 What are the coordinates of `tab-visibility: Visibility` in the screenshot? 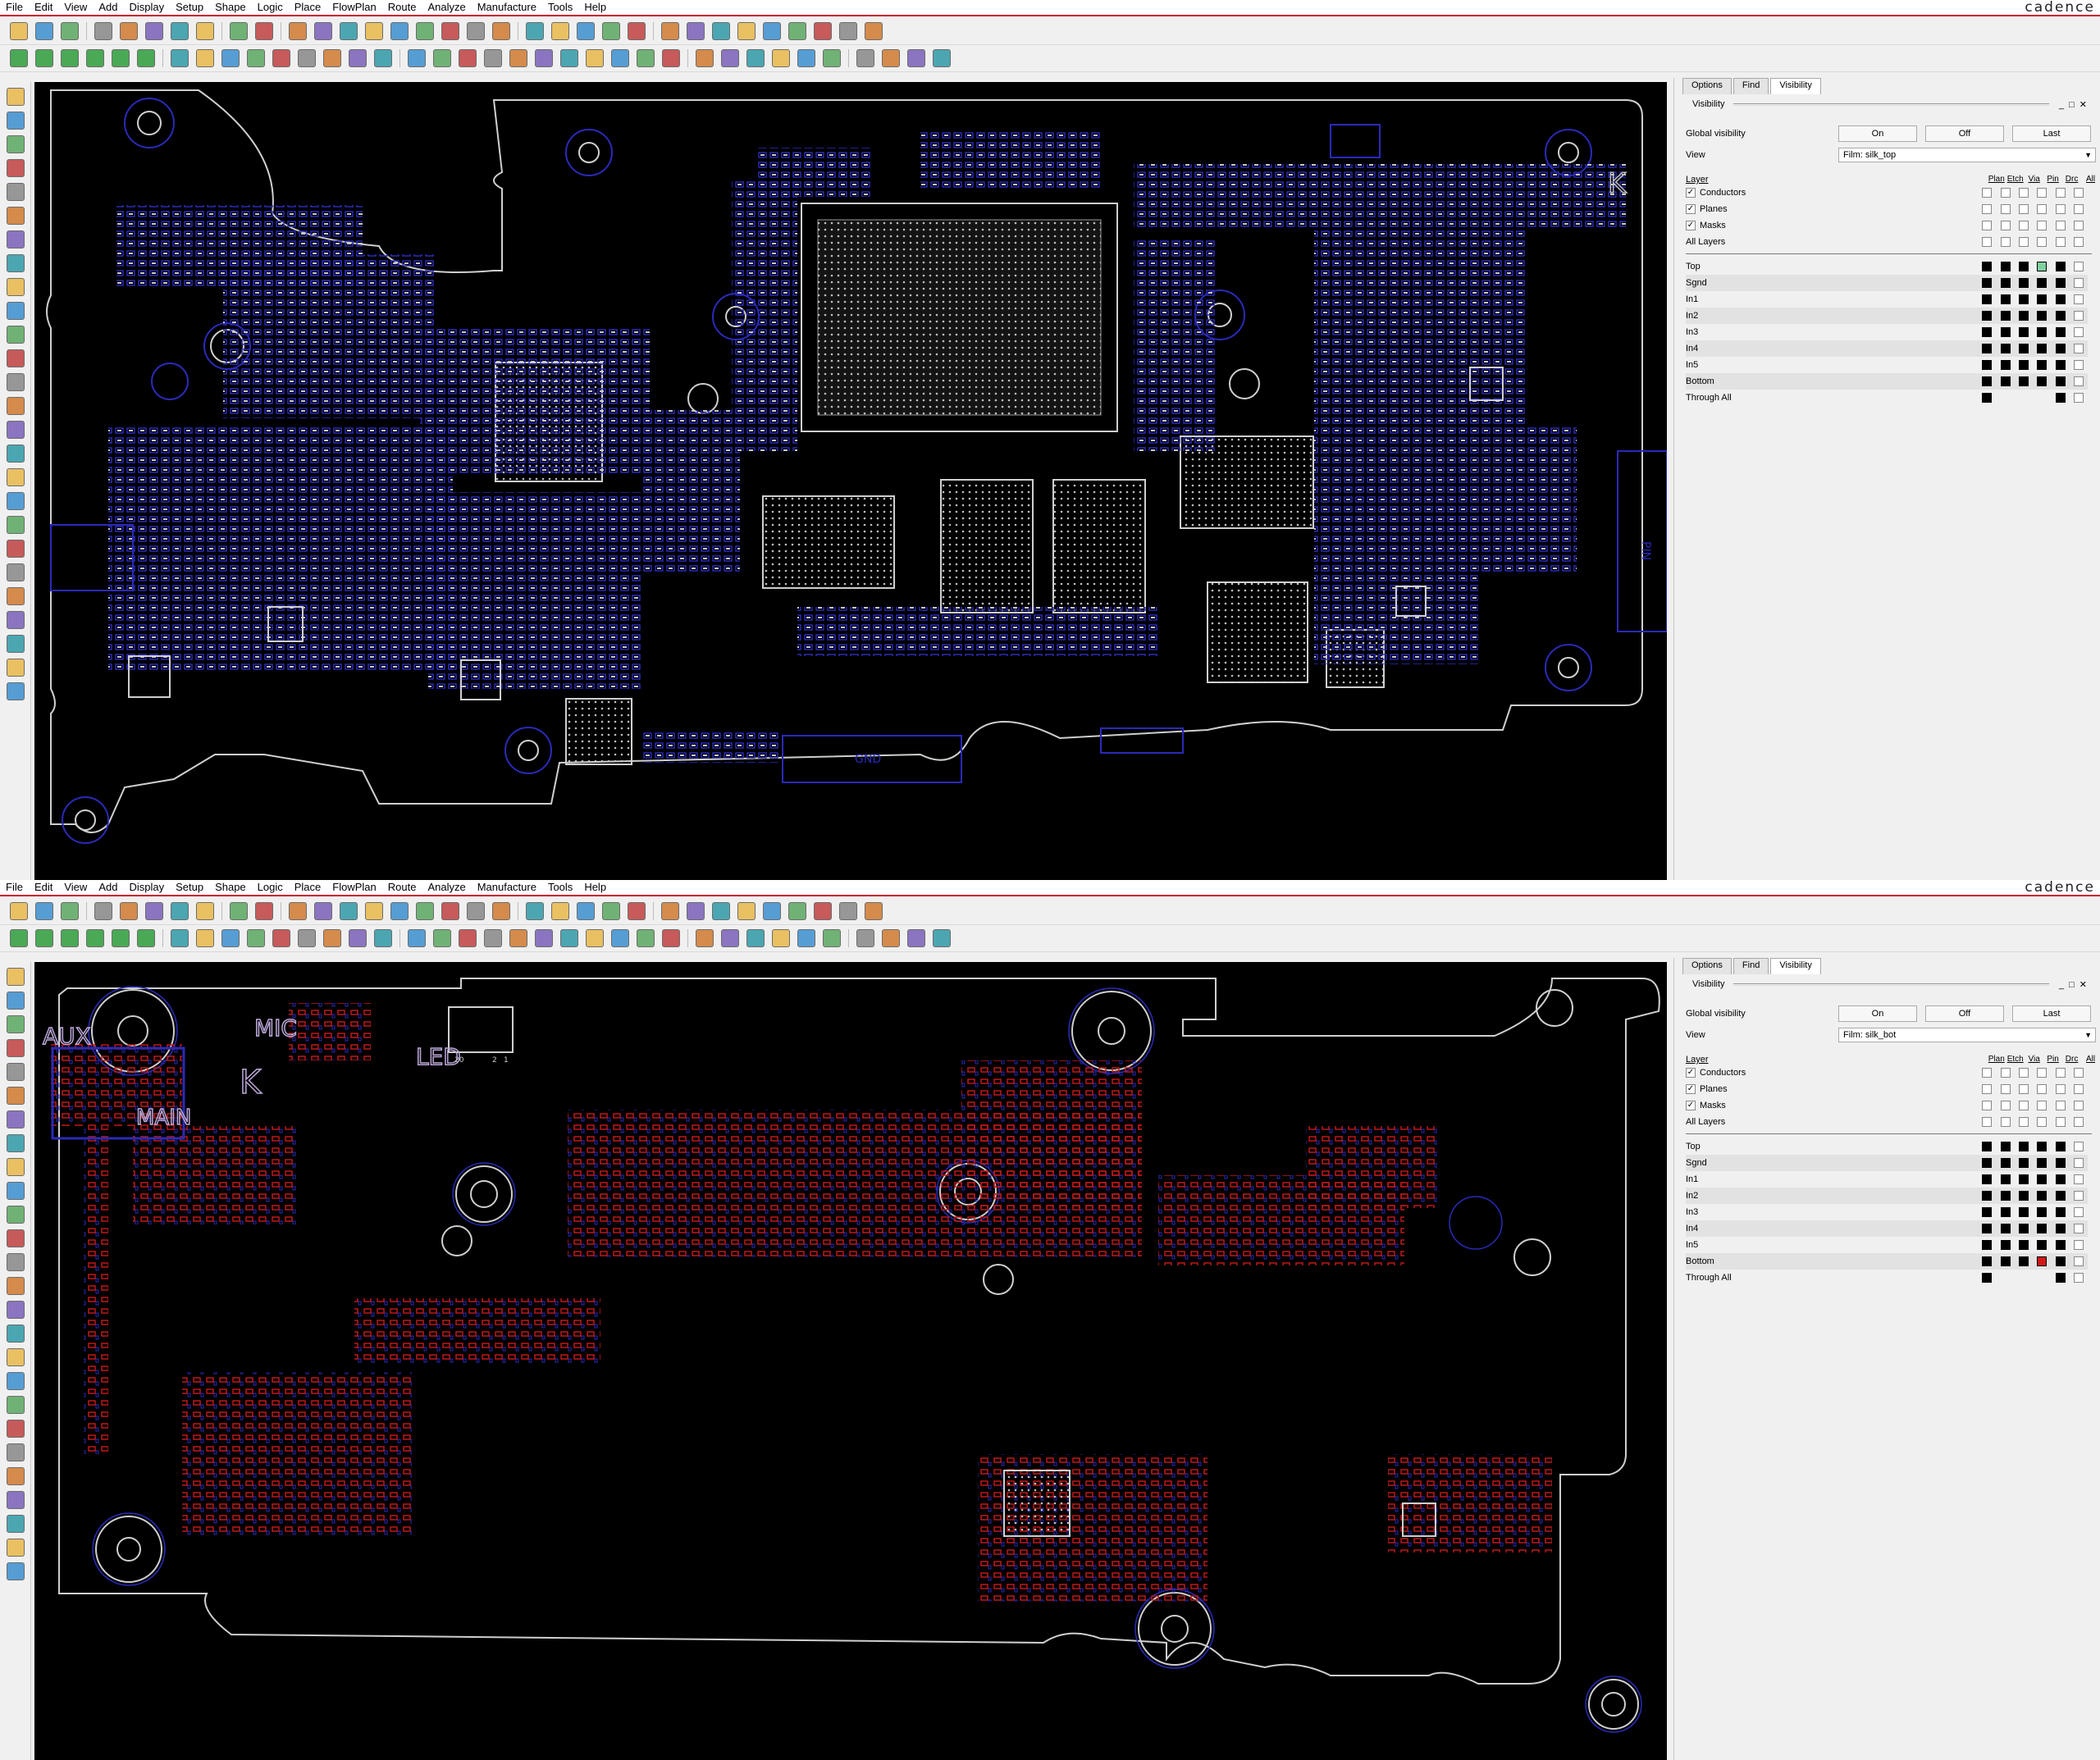 It's located at (1796, 966).